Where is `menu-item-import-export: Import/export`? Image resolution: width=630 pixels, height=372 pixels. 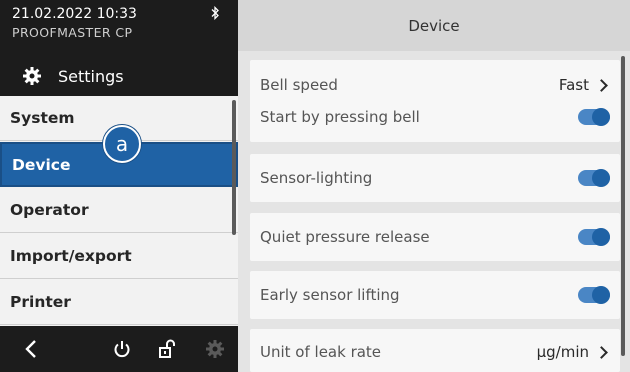 menu-item-import-export: Import/export is located at coordinates (119, 256).